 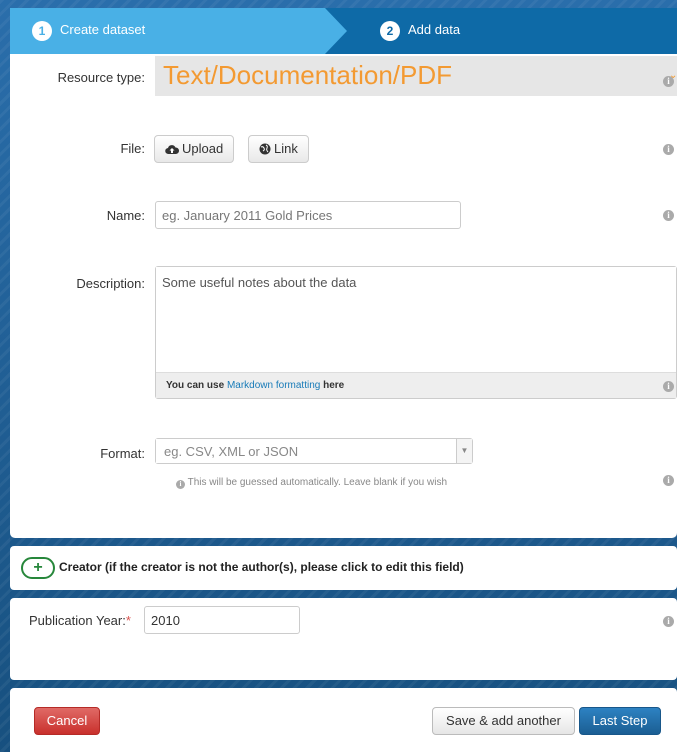 I want to click on publication-year-label: Publication Year:*, so click(x=80, y=620).